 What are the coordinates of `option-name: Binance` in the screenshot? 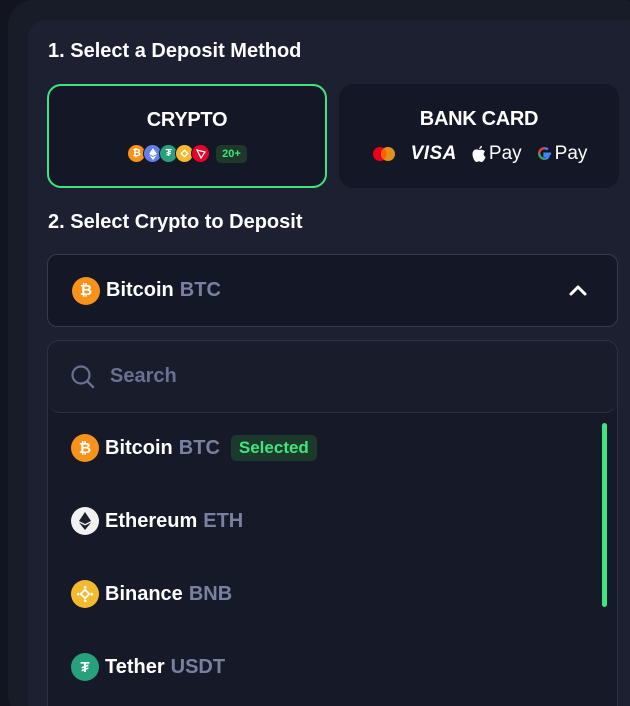 It's located at (144, 593).